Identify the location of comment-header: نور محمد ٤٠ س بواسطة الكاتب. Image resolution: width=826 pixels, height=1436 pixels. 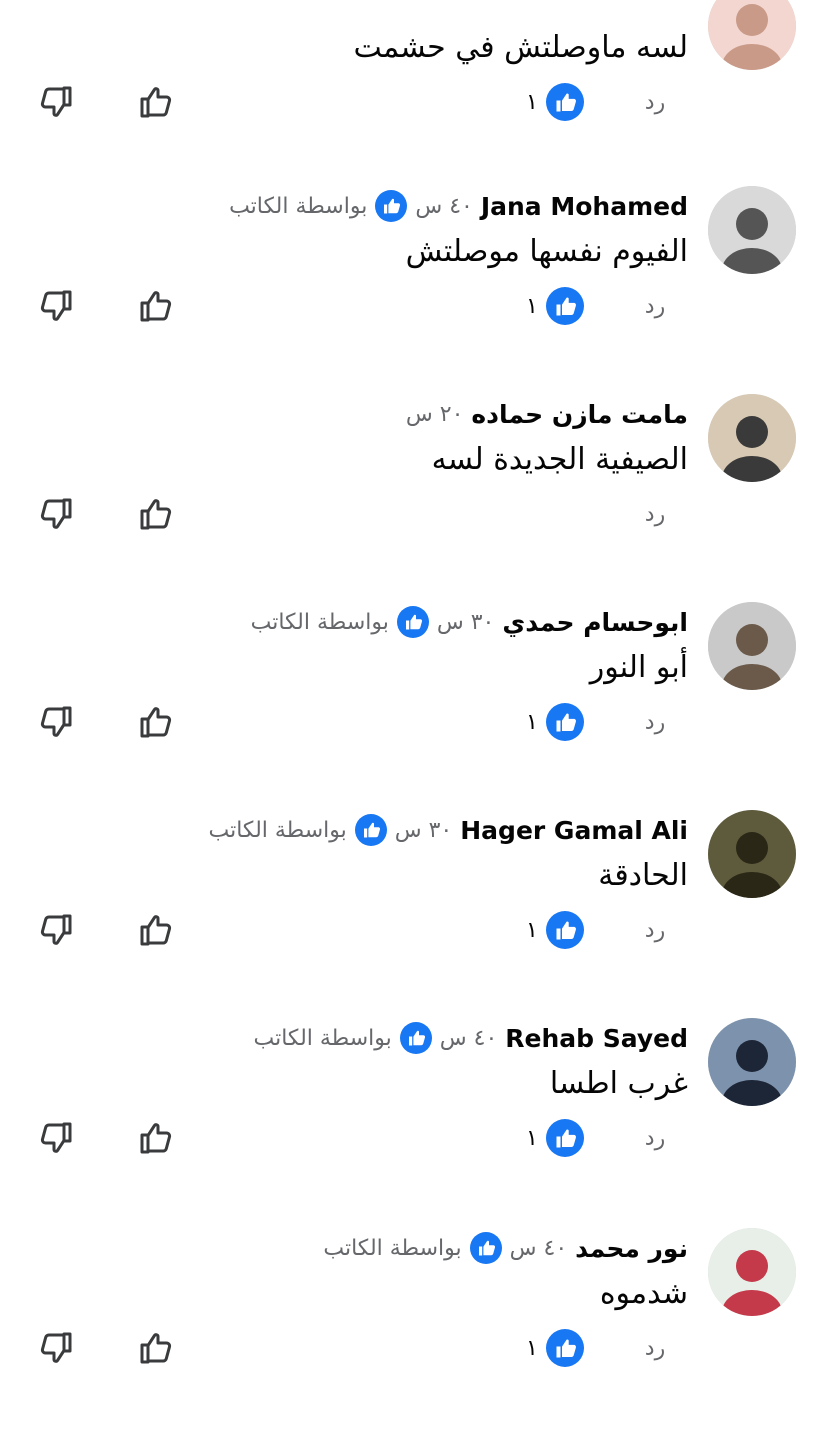
(505, 1248).